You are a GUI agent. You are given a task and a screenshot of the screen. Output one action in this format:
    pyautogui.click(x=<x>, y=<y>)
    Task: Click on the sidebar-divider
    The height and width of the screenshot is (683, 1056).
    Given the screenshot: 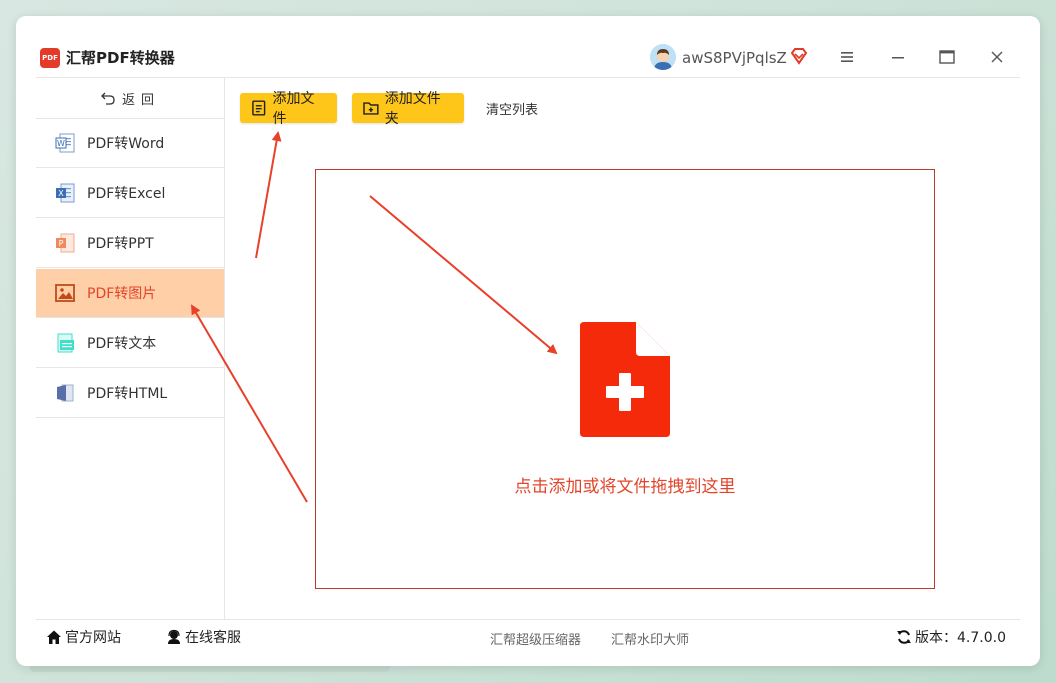 What is the action you would take?
    pyautogui.click(x=224, y=348)
    